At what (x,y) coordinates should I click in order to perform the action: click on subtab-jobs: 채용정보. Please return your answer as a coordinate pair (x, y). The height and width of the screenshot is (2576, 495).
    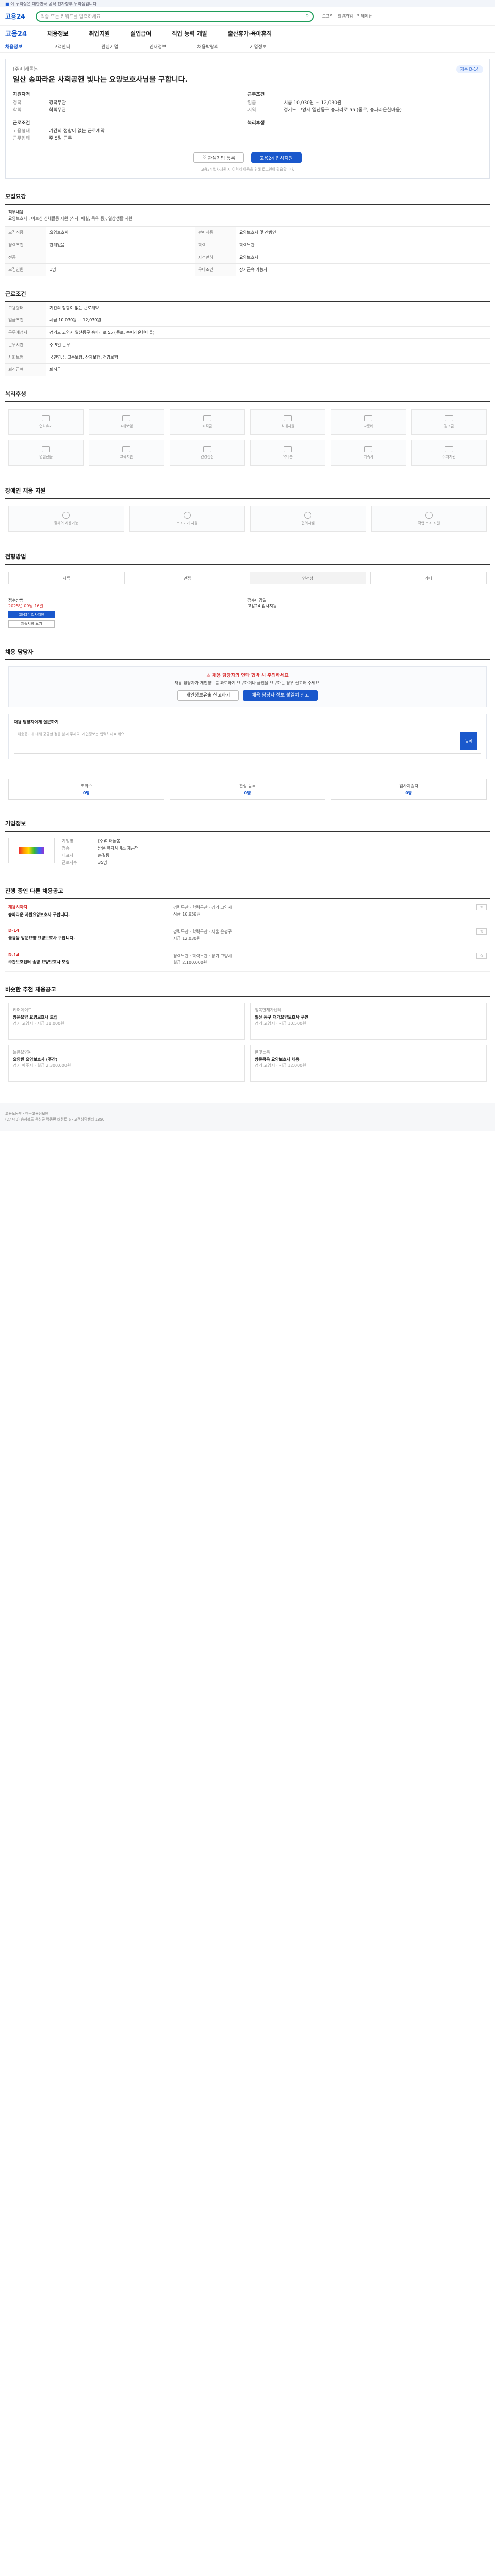
    Looking at the image, I should click on (13, 46).